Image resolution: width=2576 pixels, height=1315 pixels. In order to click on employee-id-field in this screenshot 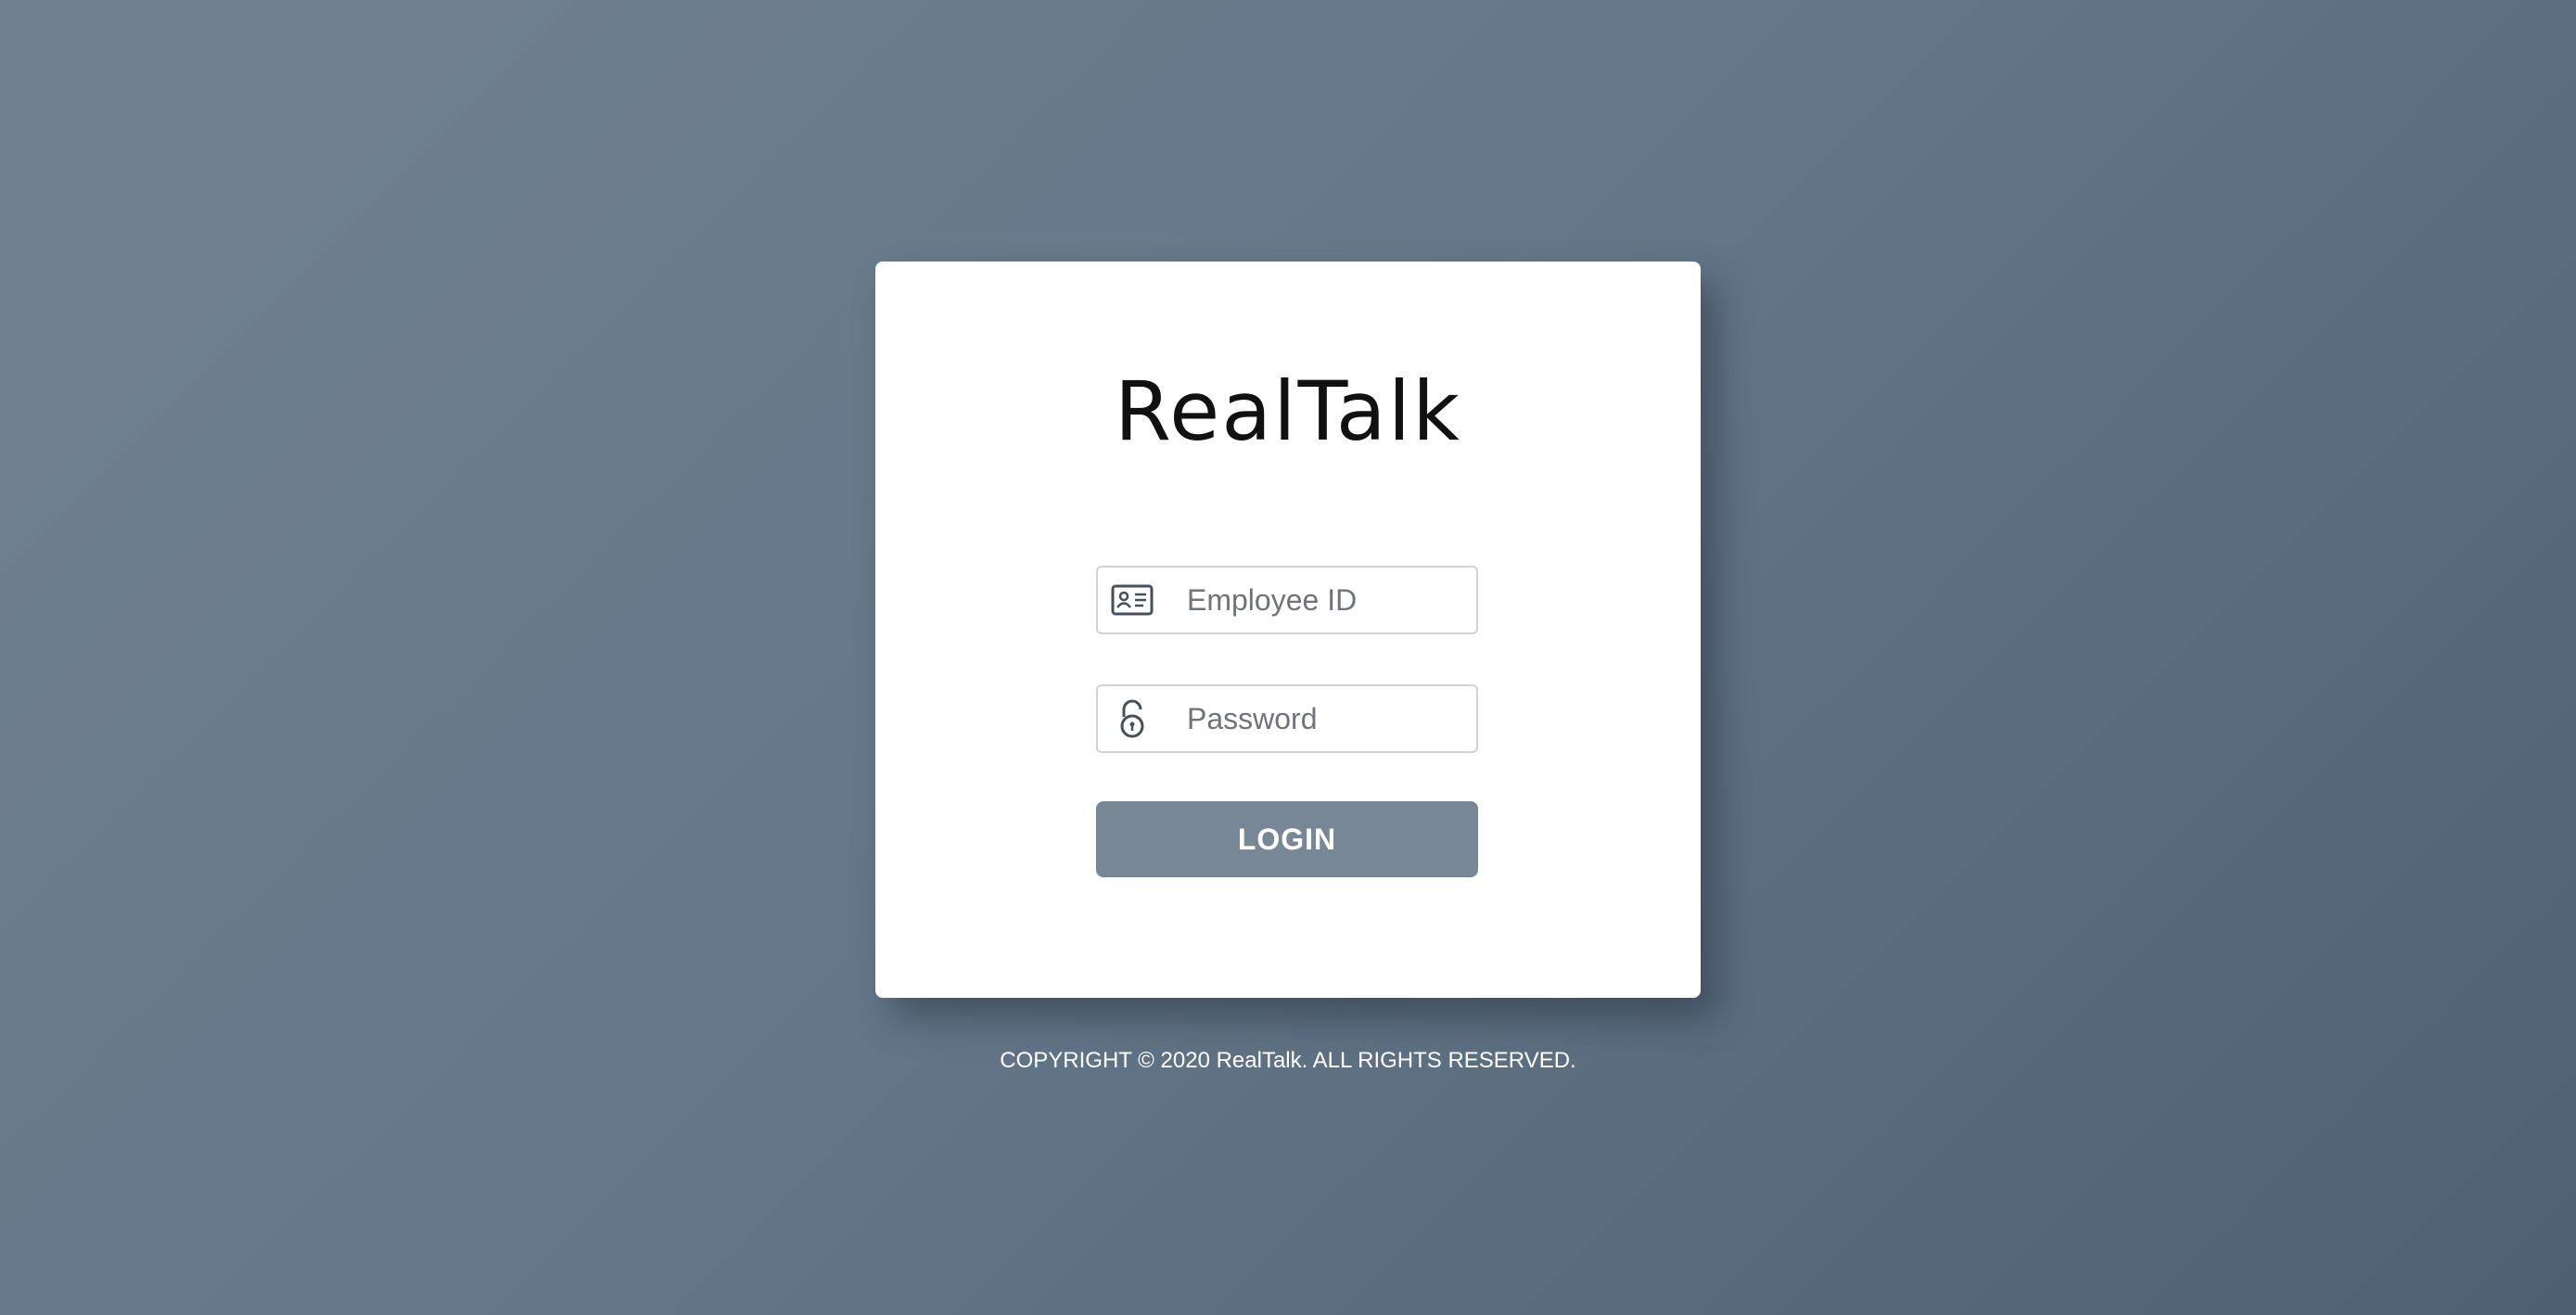, I will do `click(1287, 600)`.